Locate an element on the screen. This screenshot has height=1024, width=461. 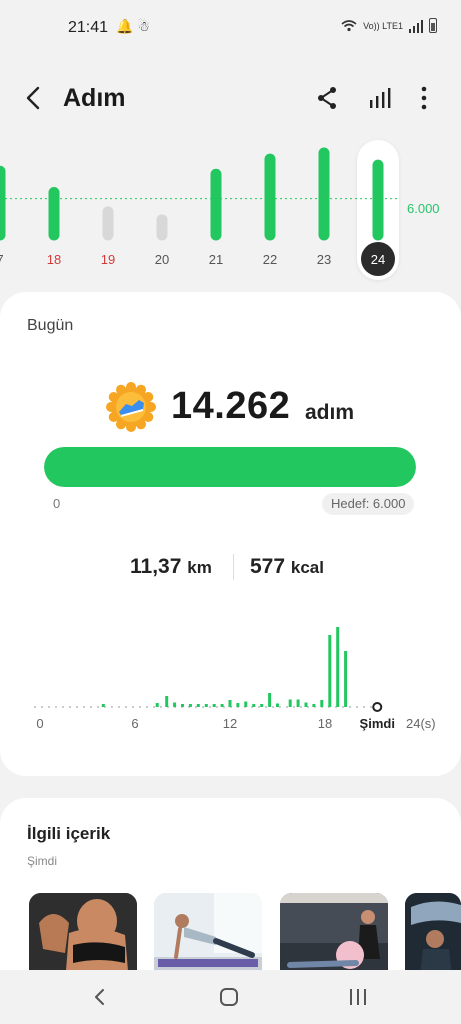
share-button is located at coordinates (327, 98).